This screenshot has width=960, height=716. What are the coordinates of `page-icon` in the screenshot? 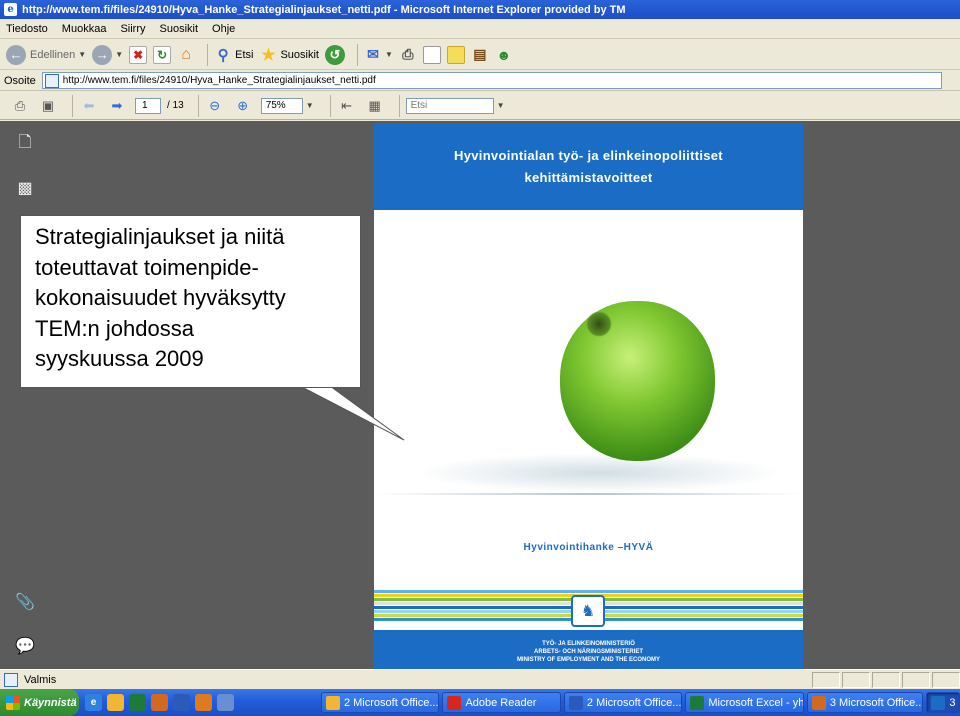 It's located at (11, 679).